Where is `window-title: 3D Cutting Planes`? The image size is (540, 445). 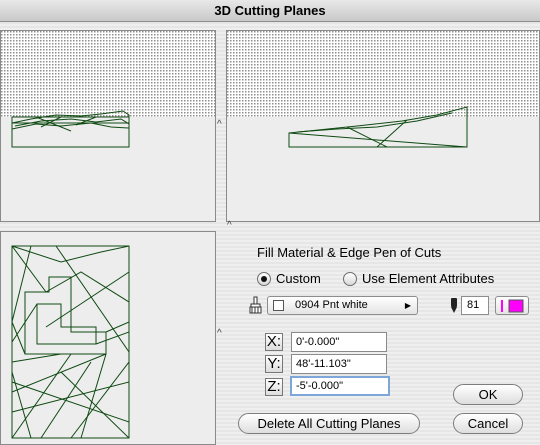 window-title: 3D Cutting Planes is located at coordinates (270, 11).